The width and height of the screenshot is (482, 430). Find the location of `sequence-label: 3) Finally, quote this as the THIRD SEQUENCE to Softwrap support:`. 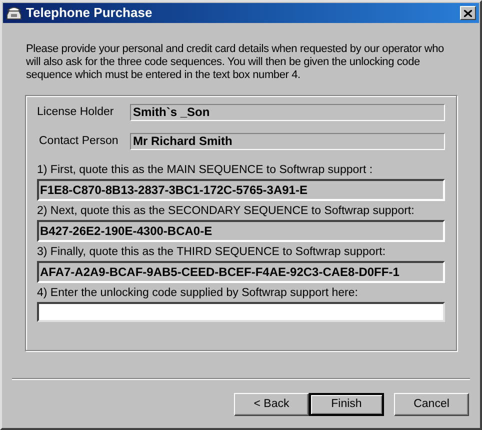

sequence-label: 3) Finally, quote this as the THIRD SEQUENCE to Softwrap support: is located at coordinates (212, 251).